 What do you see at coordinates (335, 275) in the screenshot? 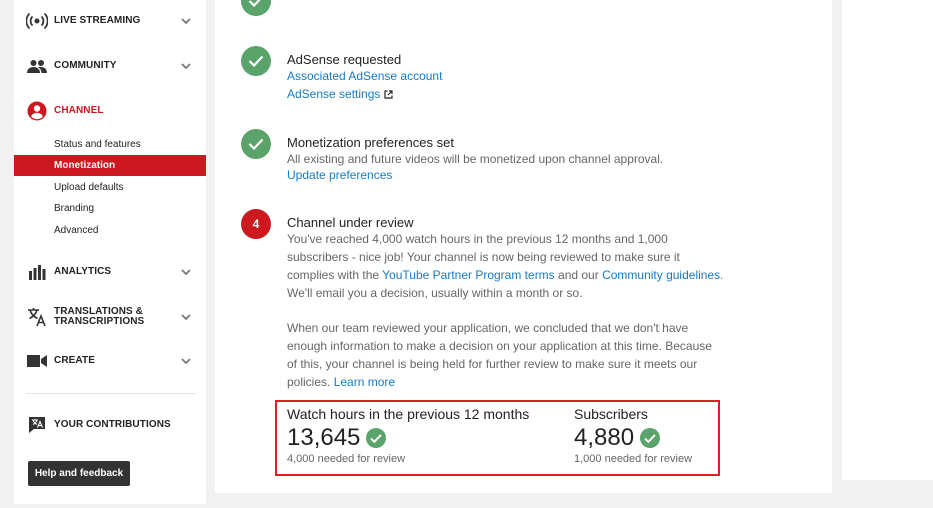
I see `text: complies with the` at bounding box center [335, 275].